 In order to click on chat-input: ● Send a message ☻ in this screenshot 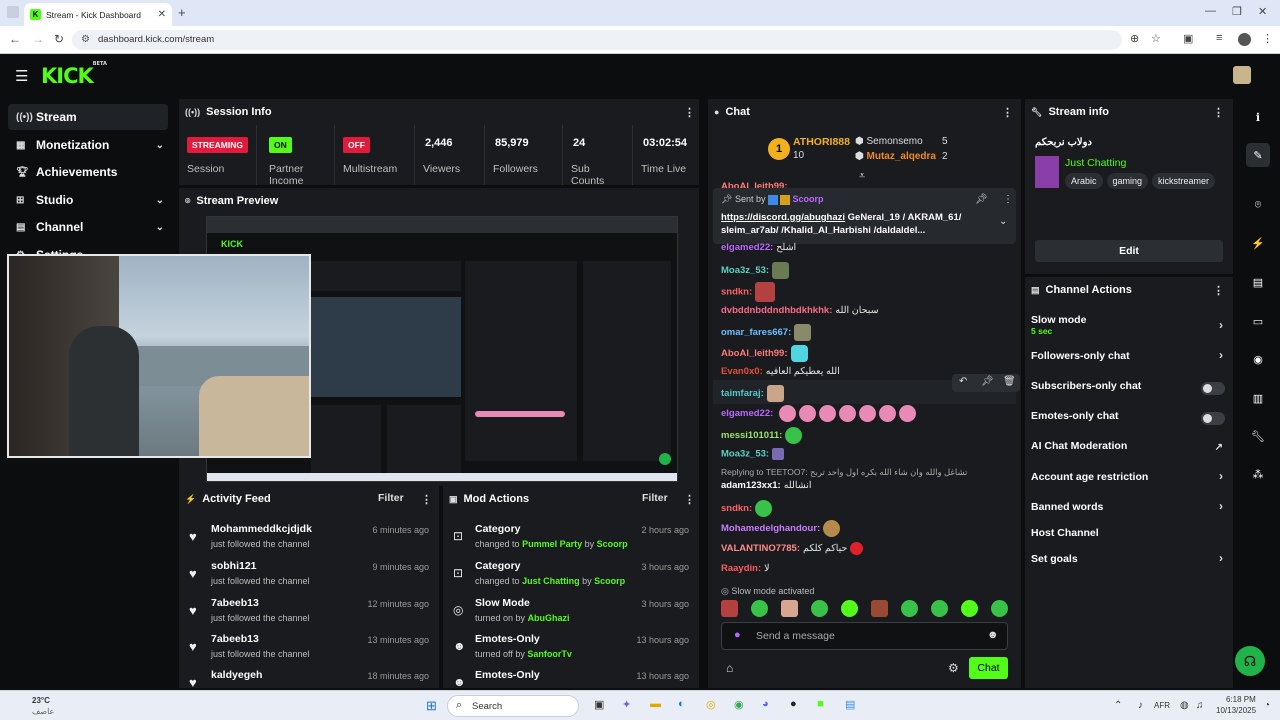, I will do `click(864, 636)`.